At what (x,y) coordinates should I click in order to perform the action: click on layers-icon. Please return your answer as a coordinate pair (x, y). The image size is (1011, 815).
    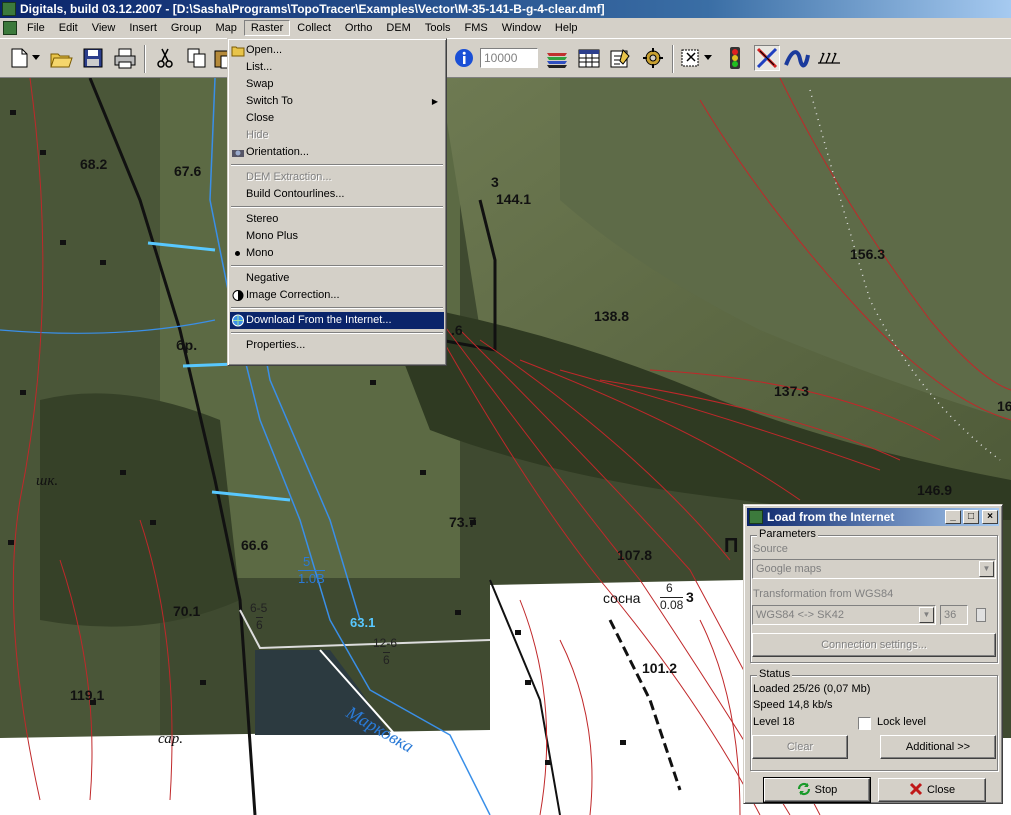
    Looking at the image, I should click on (557, 58).